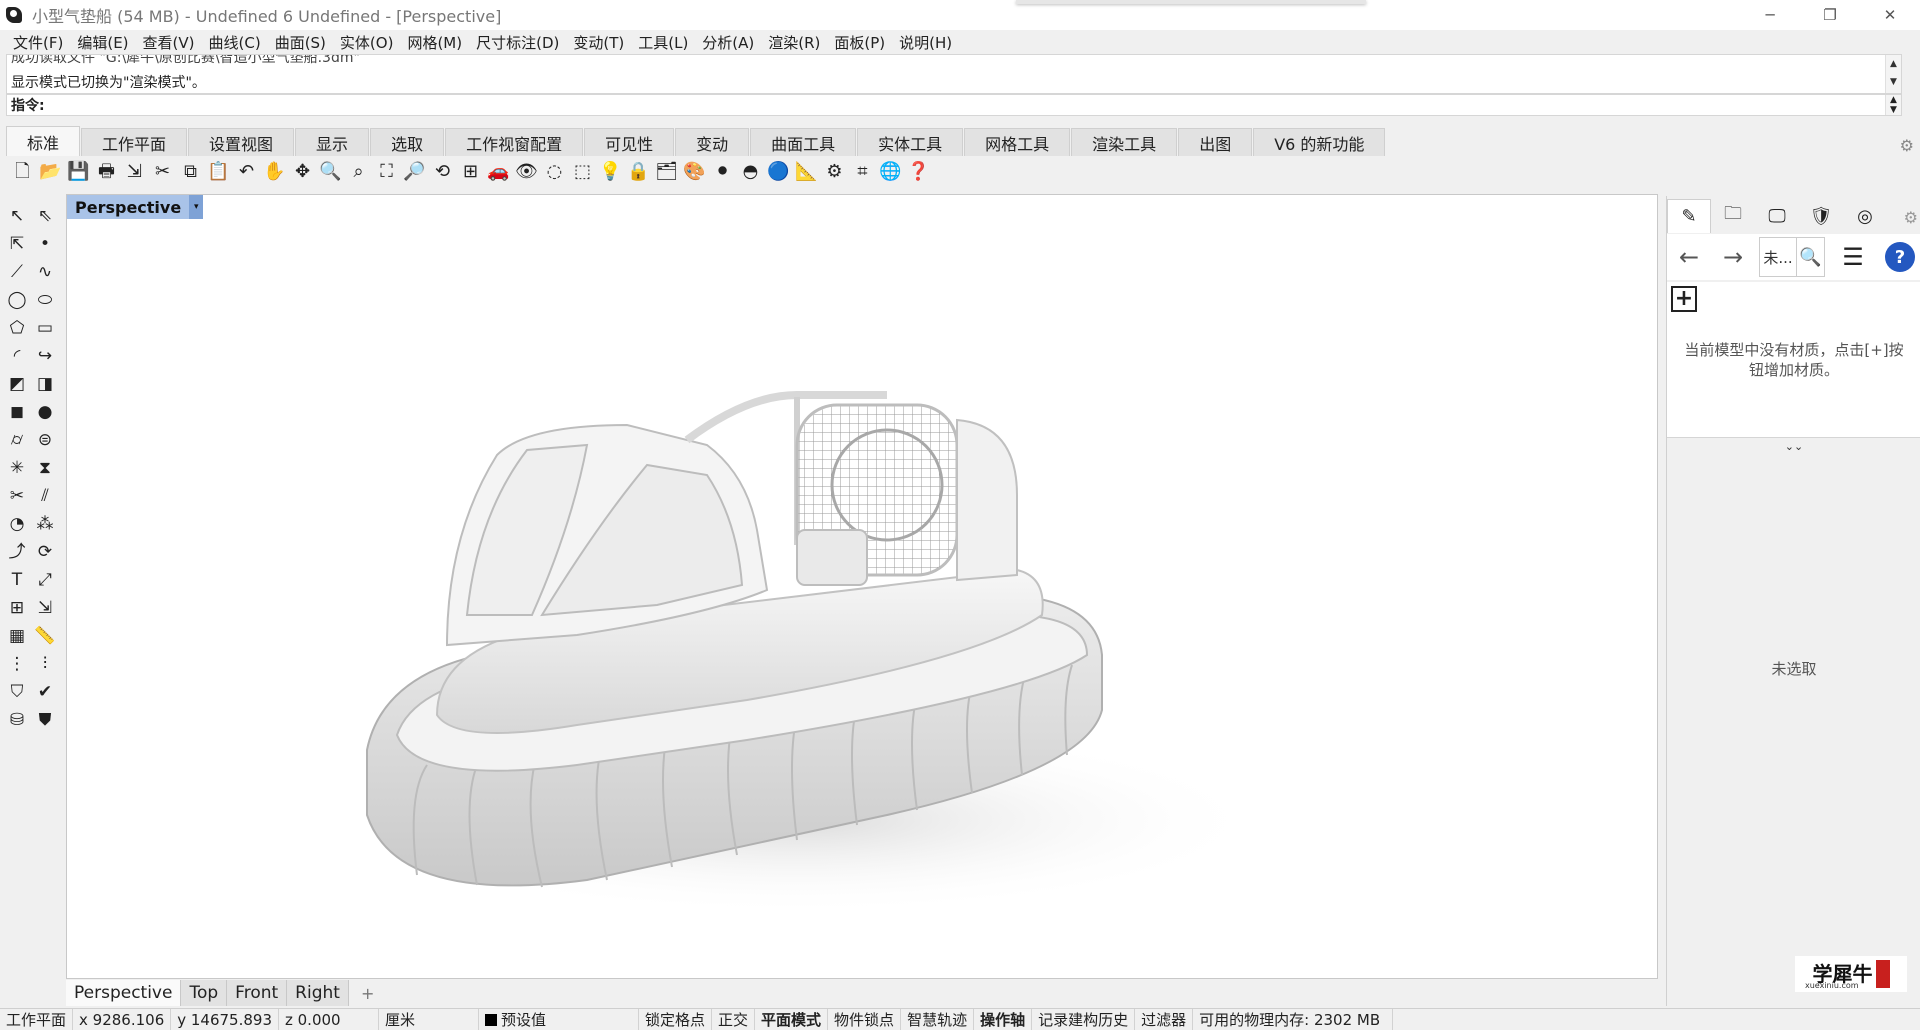  Describe the element at coordinates (225, 1019) in the screenshot. I see `status-2: y 14675.893` at that location.